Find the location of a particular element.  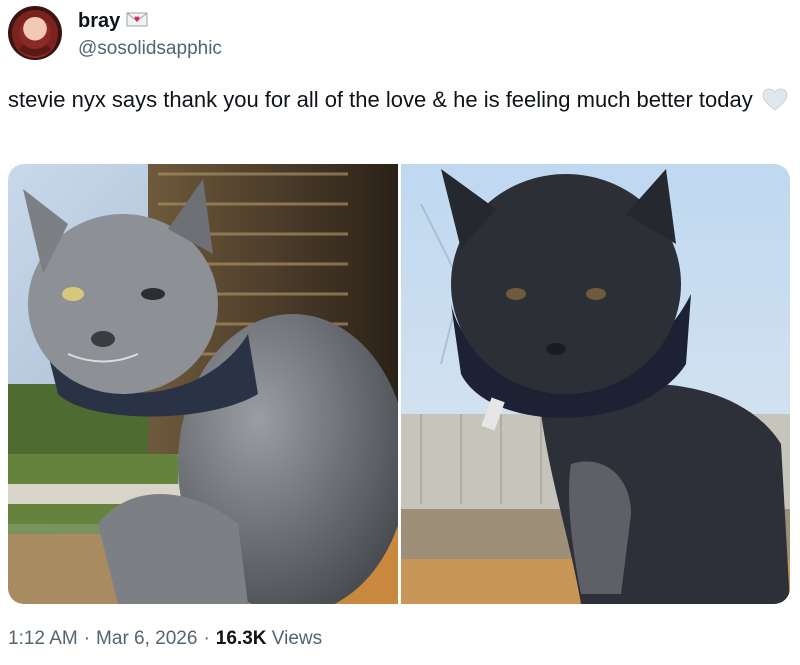

love-letter-icon is located at coordinates (137, 21).